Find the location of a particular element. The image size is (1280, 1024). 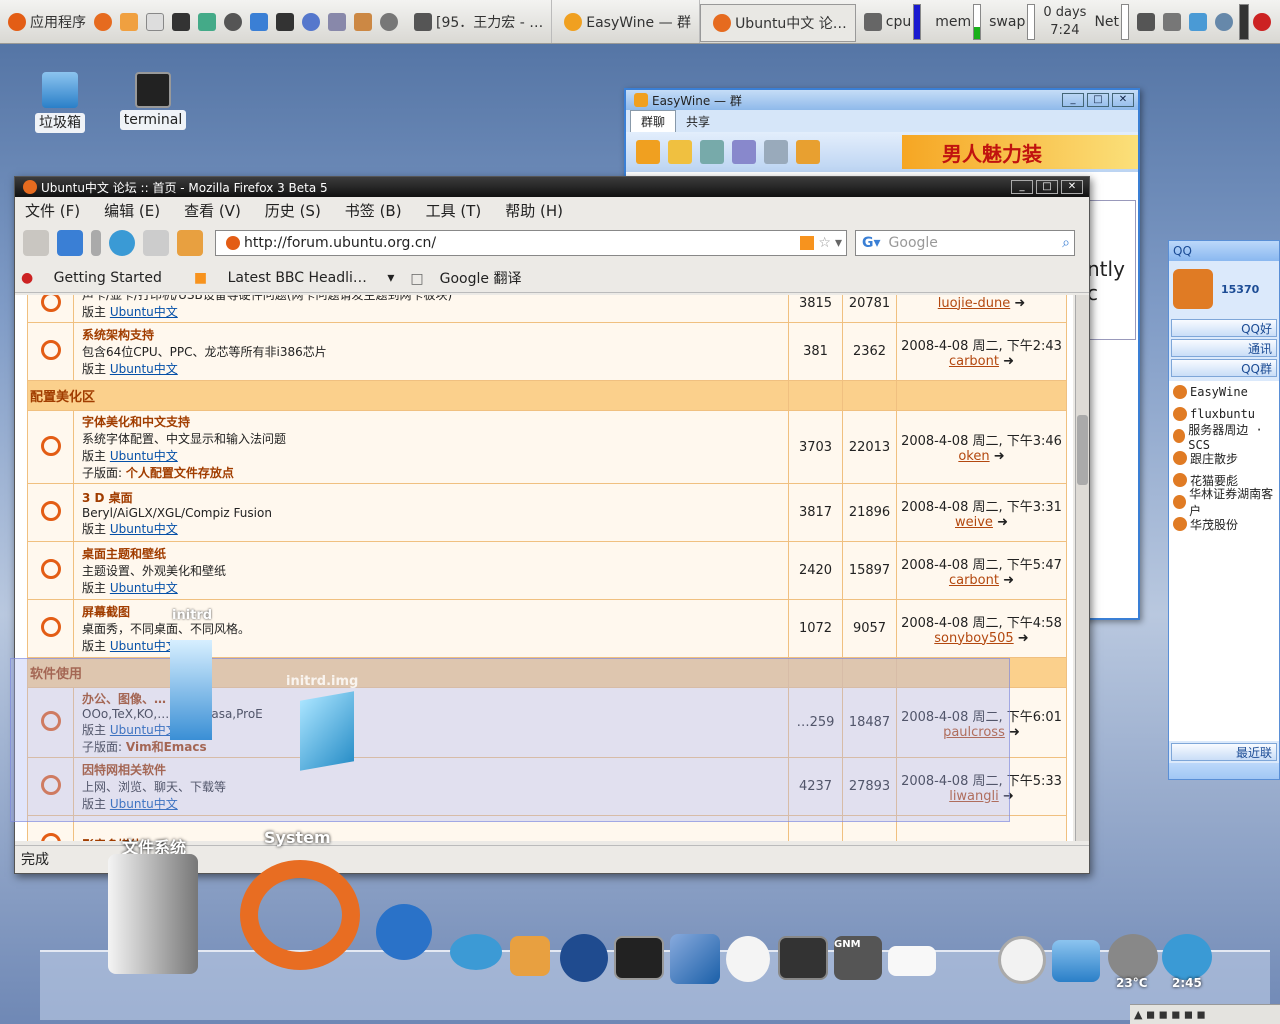

reload-icon is located at coordinates (122, 243).